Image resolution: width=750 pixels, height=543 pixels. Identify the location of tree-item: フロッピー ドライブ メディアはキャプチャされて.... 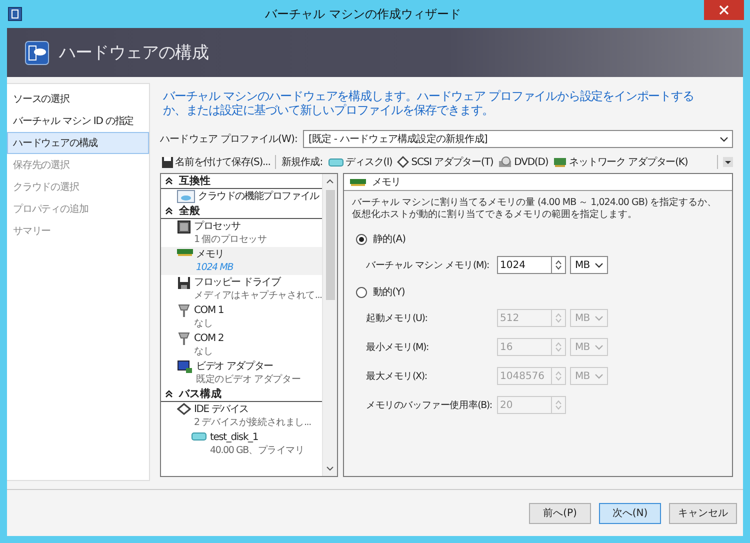
(241, 289).